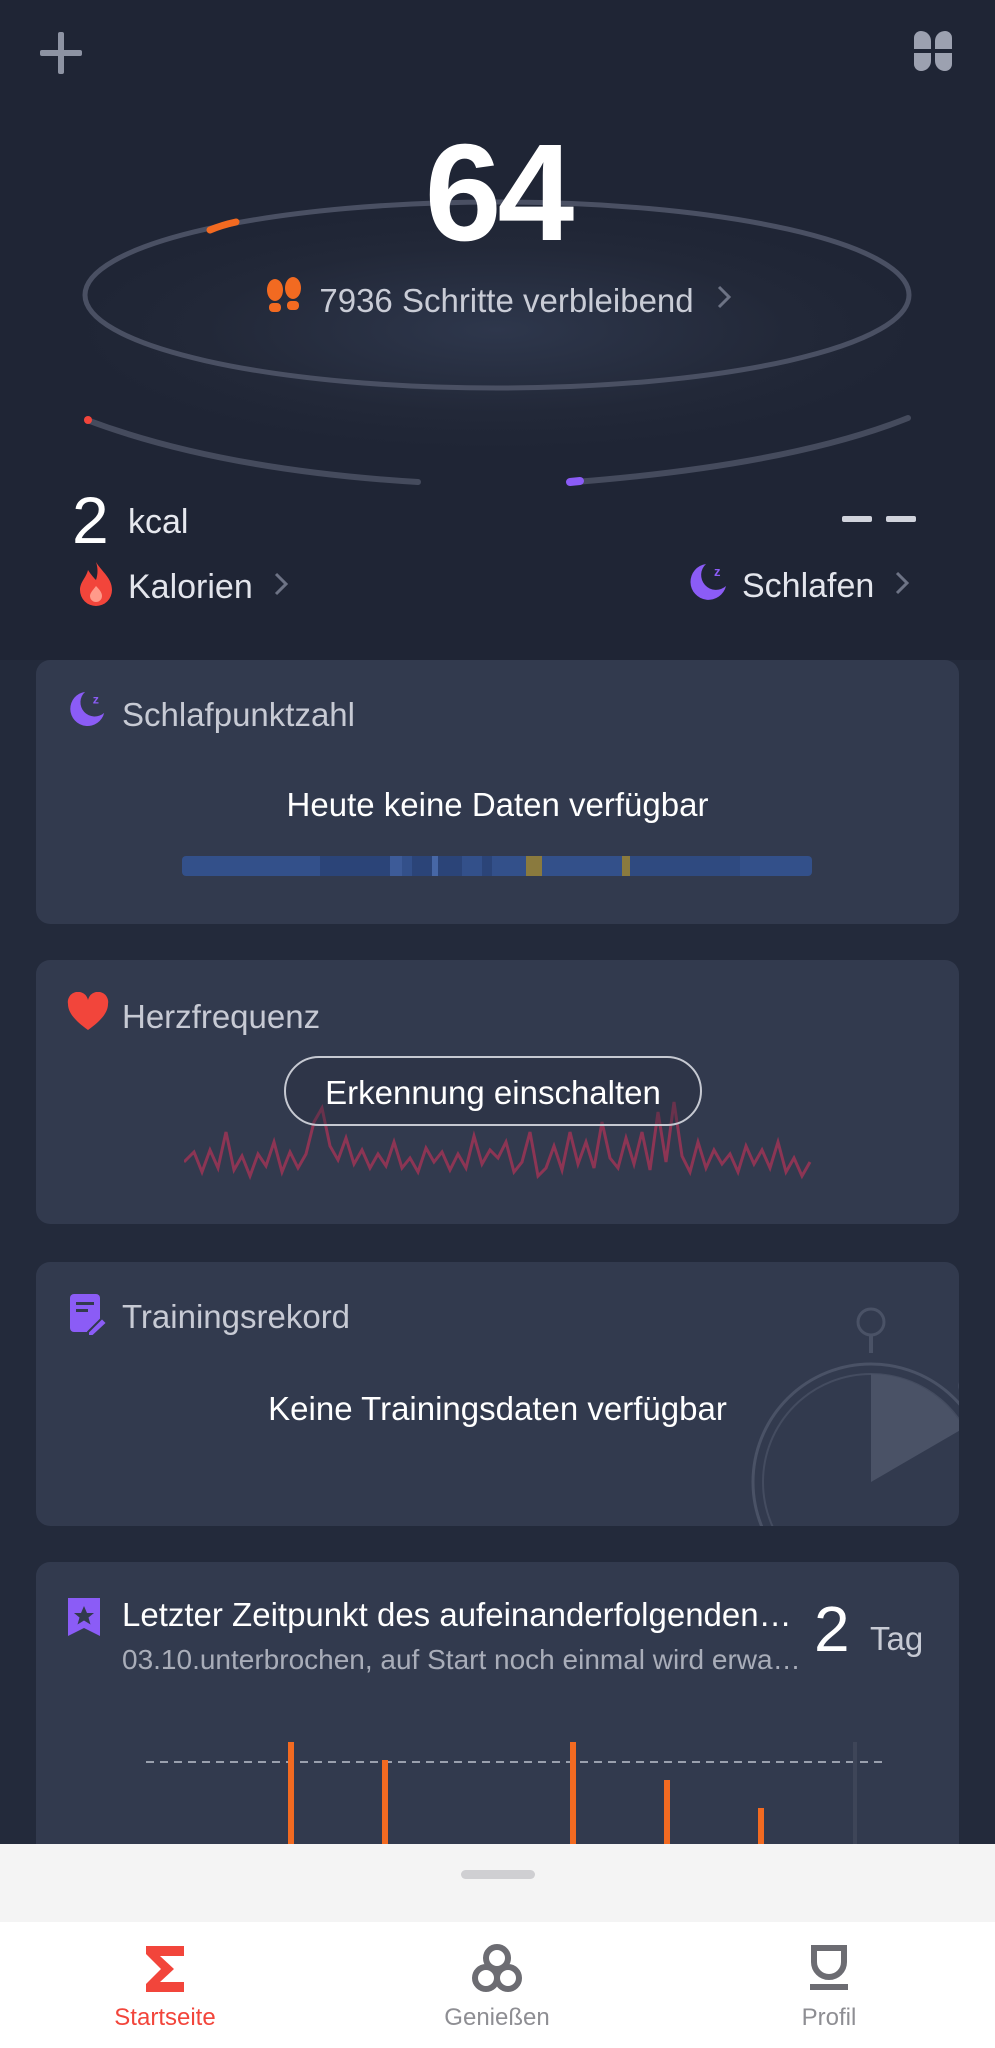  Describe the element at coordinates (165, 1969) in the screenshot. I see `sigma-icon` at that location.